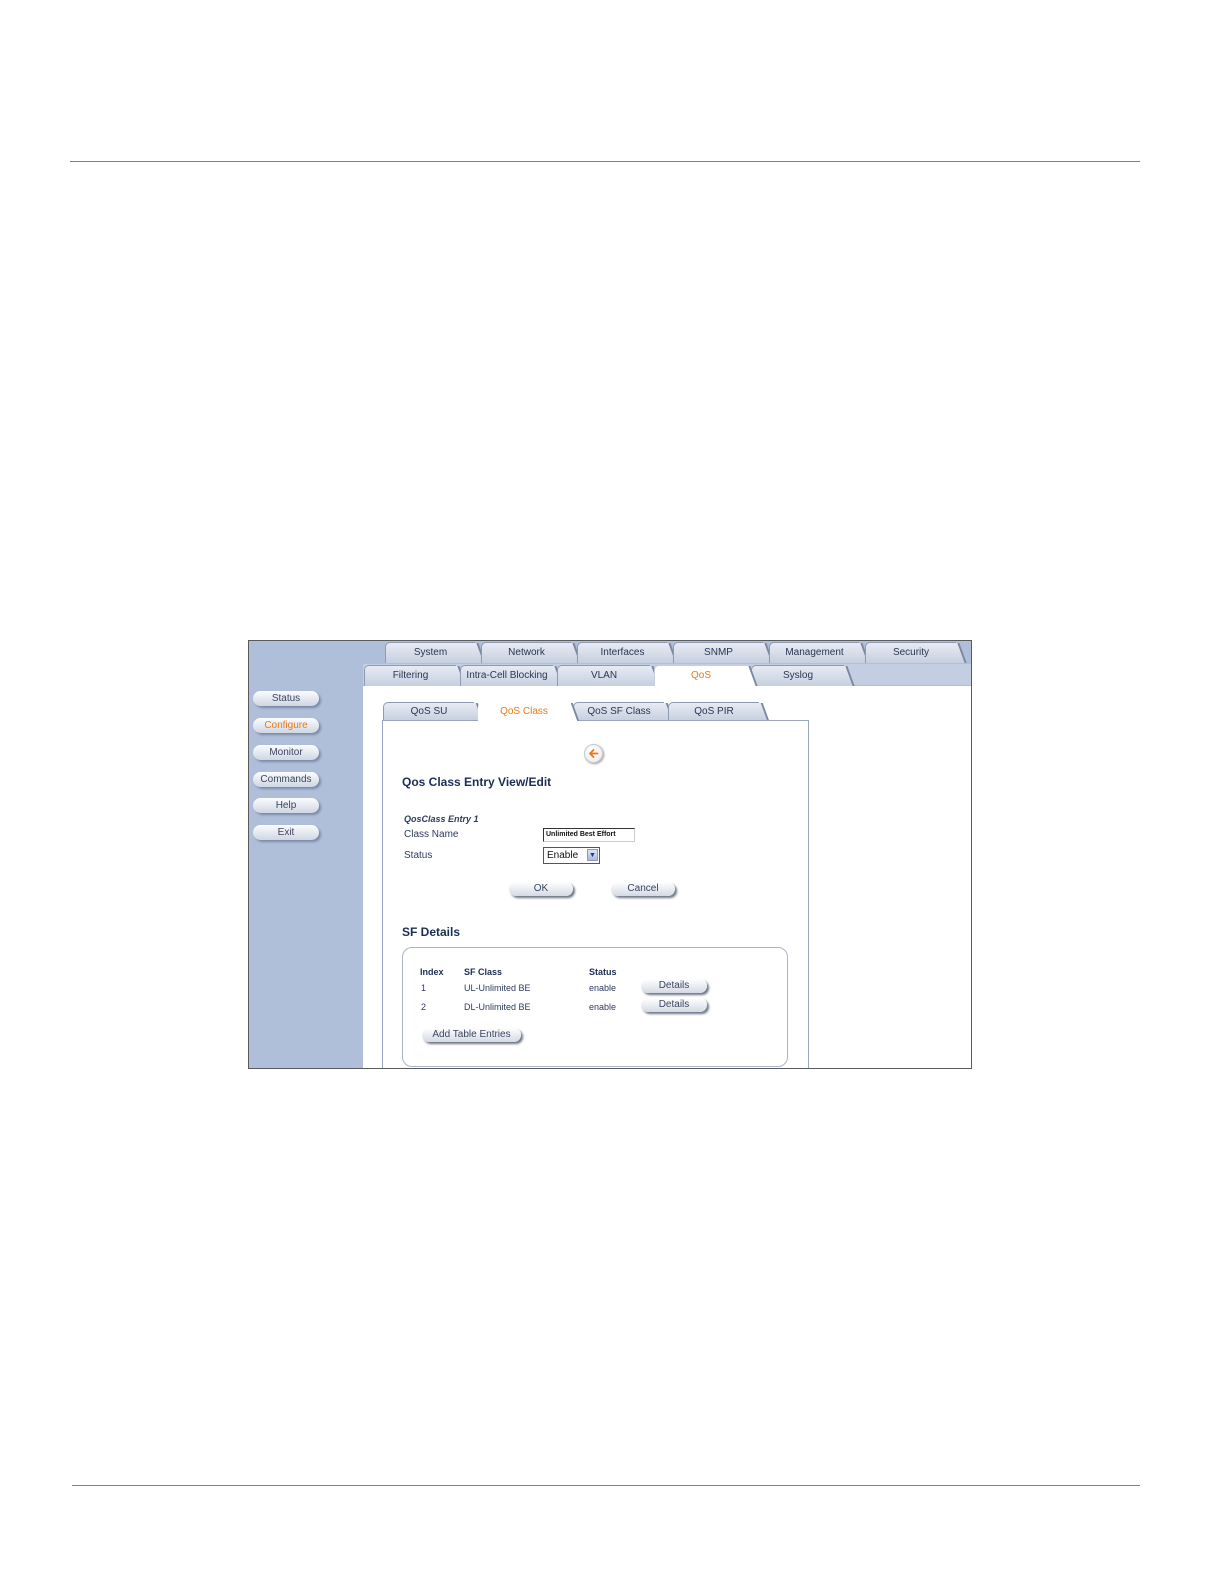  I want to click on add-table-entries-button: Add Table Entries, so click(471, 1035).